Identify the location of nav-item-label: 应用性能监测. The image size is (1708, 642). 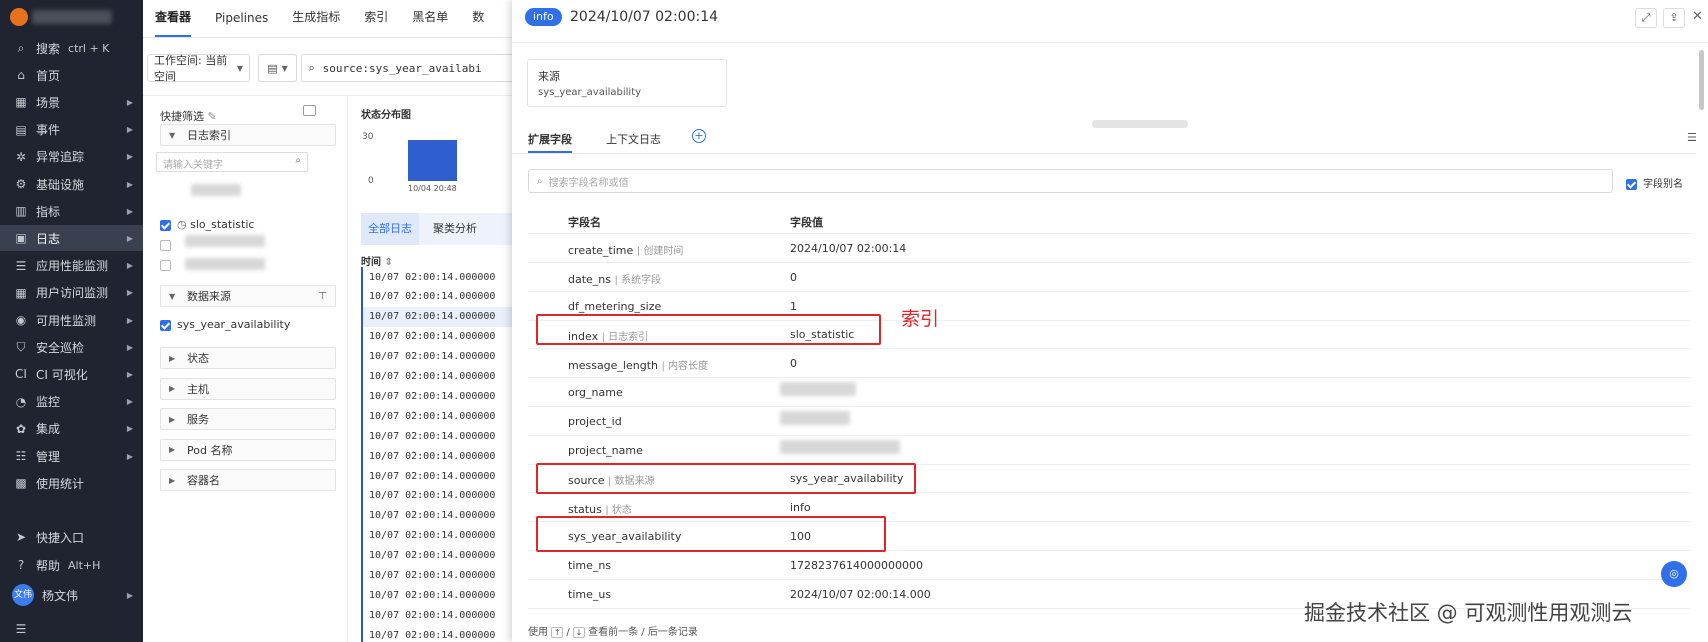
(72, 266).